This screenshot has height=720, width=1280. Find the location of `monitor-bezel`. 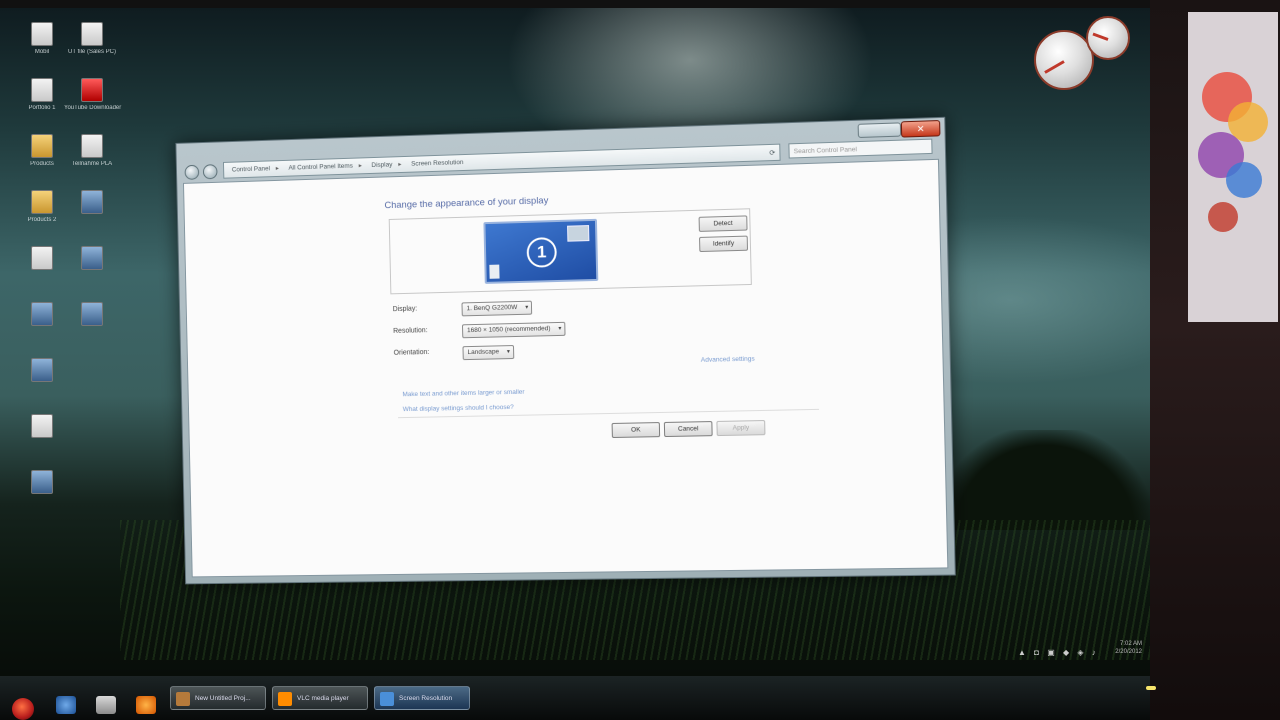

monitor-bezel is located at coordinates (640, 4).